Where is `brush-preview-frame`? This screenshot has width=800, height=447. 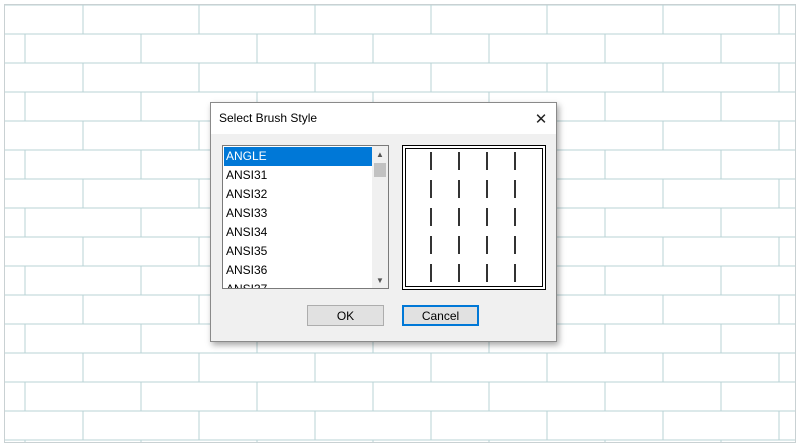
brush-preview-frame is located at coordinates (474, 217).